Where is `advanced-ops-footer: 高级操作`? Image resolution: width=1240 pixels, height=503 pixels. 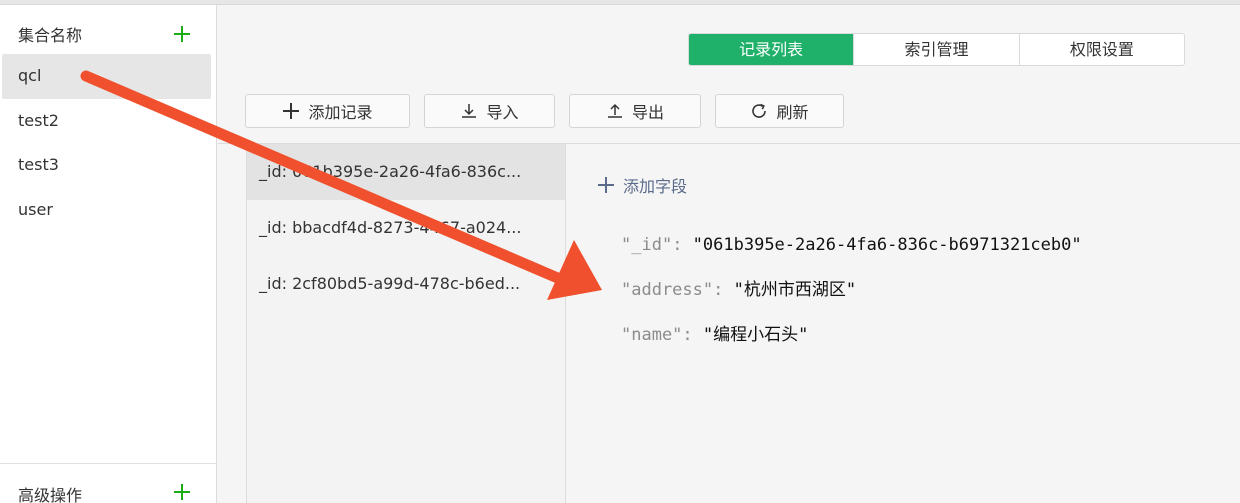
advanced-ops-footer: 高级操作 is located at coordinates (108, 483).